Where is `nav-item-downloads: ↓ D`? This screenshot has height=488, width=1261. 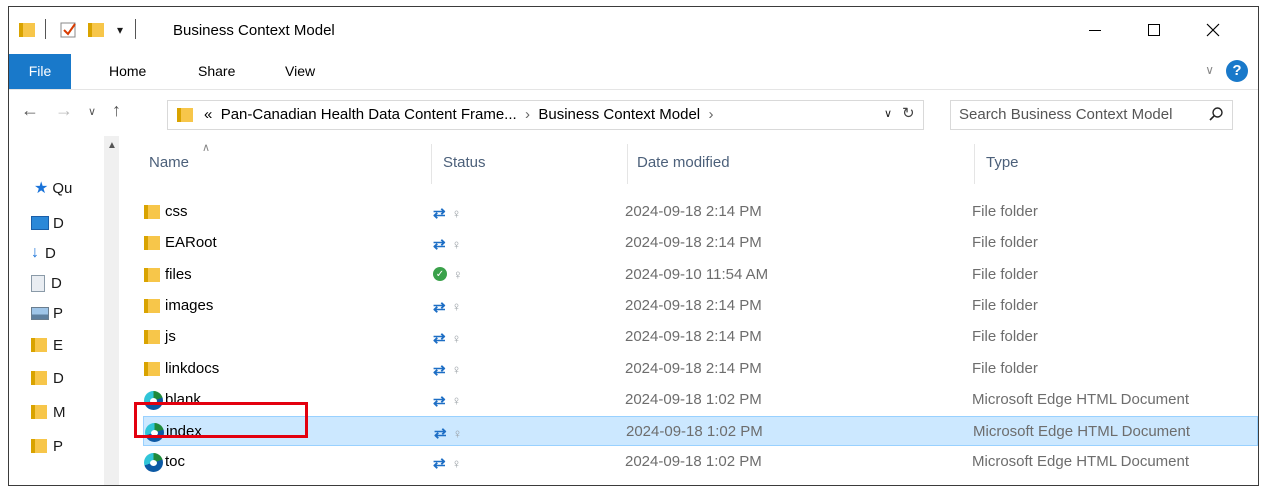 nav-item-downloads: ↓ D is located at coordinates (43, 253).